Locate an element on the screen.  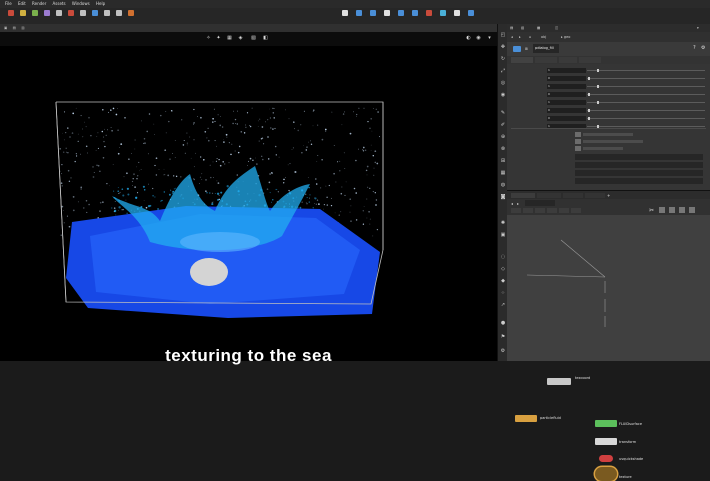
camera-tool-icon: ◙ is located at coordinates (503, 197).